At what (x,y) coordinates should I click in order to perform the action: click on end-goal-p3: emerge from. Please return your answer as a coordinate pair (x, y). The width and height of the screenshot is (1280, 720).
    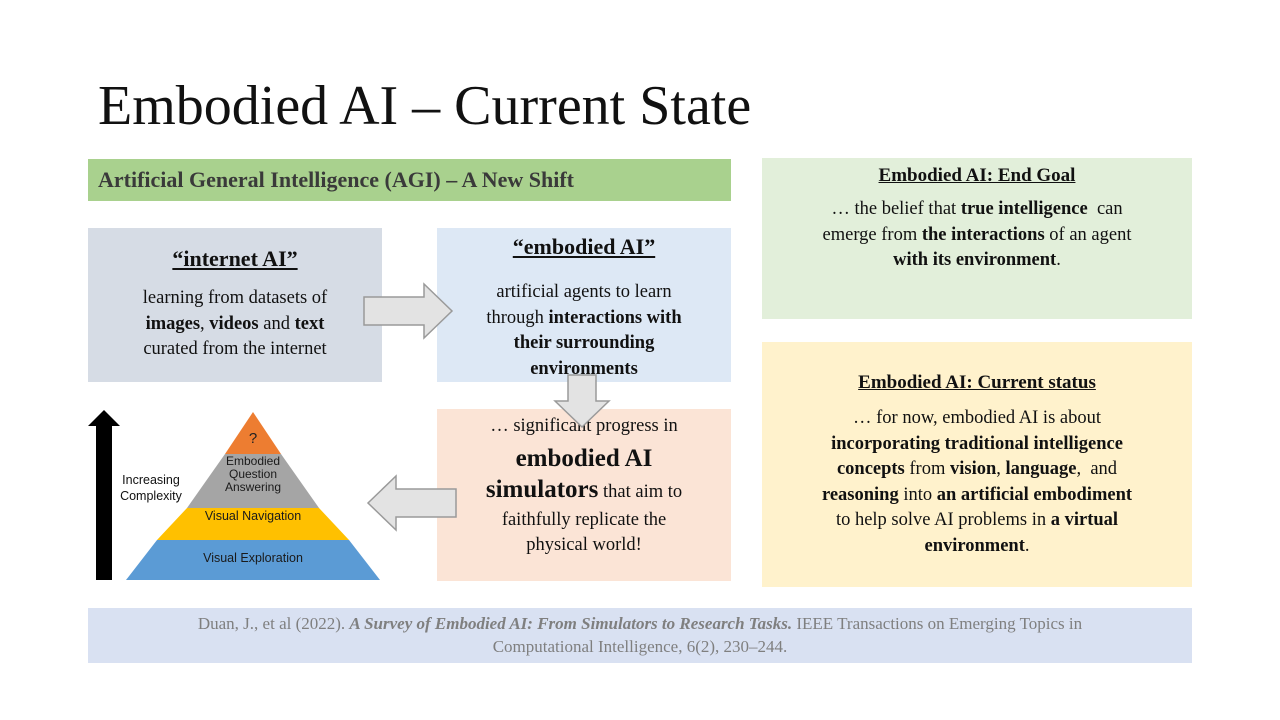
    Looking at the image, I should click on (872, 234).